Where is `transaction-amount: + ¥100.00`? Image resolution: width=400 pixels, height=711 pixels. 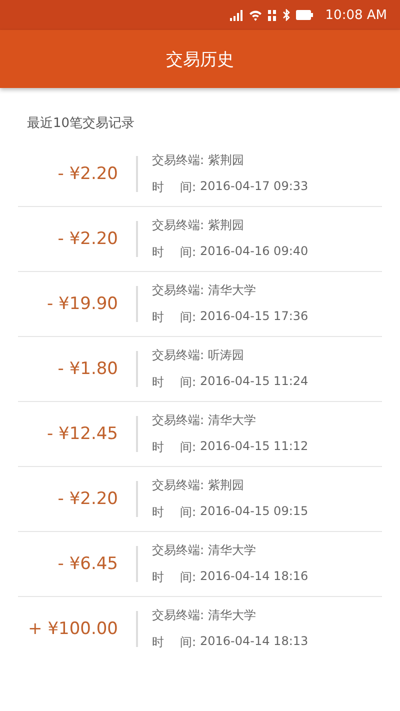 transaction-amount: + ¥100.00 is located at coordinates (73, 629).